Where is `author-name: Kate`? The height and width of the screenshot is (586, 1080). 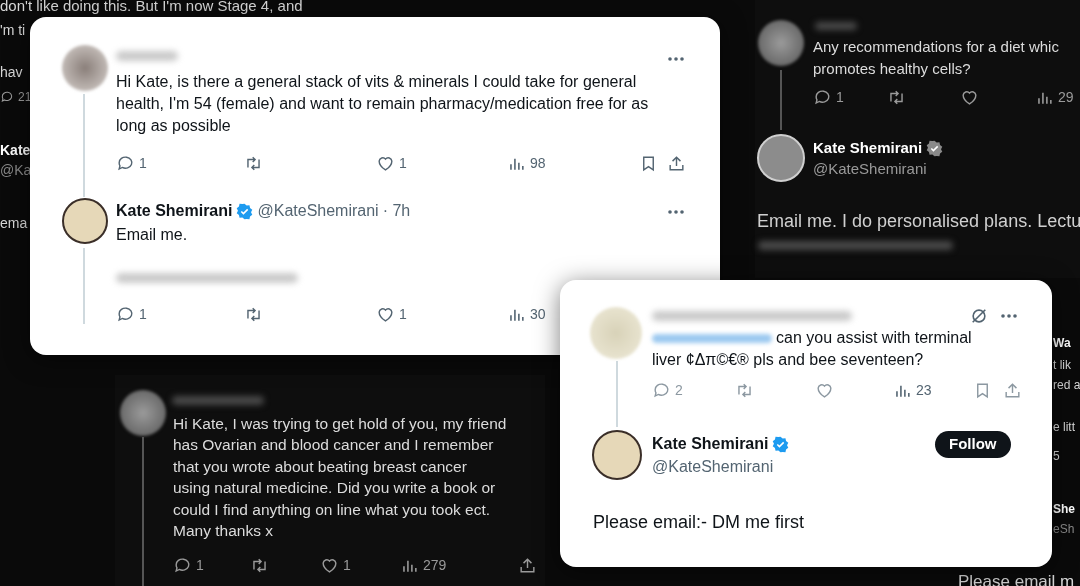 author-name: Kate is located at coordinates (15, 150).